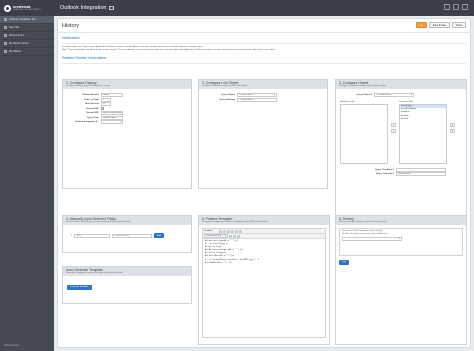 The image size is (474, 351). Describe the element at coordinates (216, 236) in the screenshot. I see `format-select: Unformatted Text` at that location.